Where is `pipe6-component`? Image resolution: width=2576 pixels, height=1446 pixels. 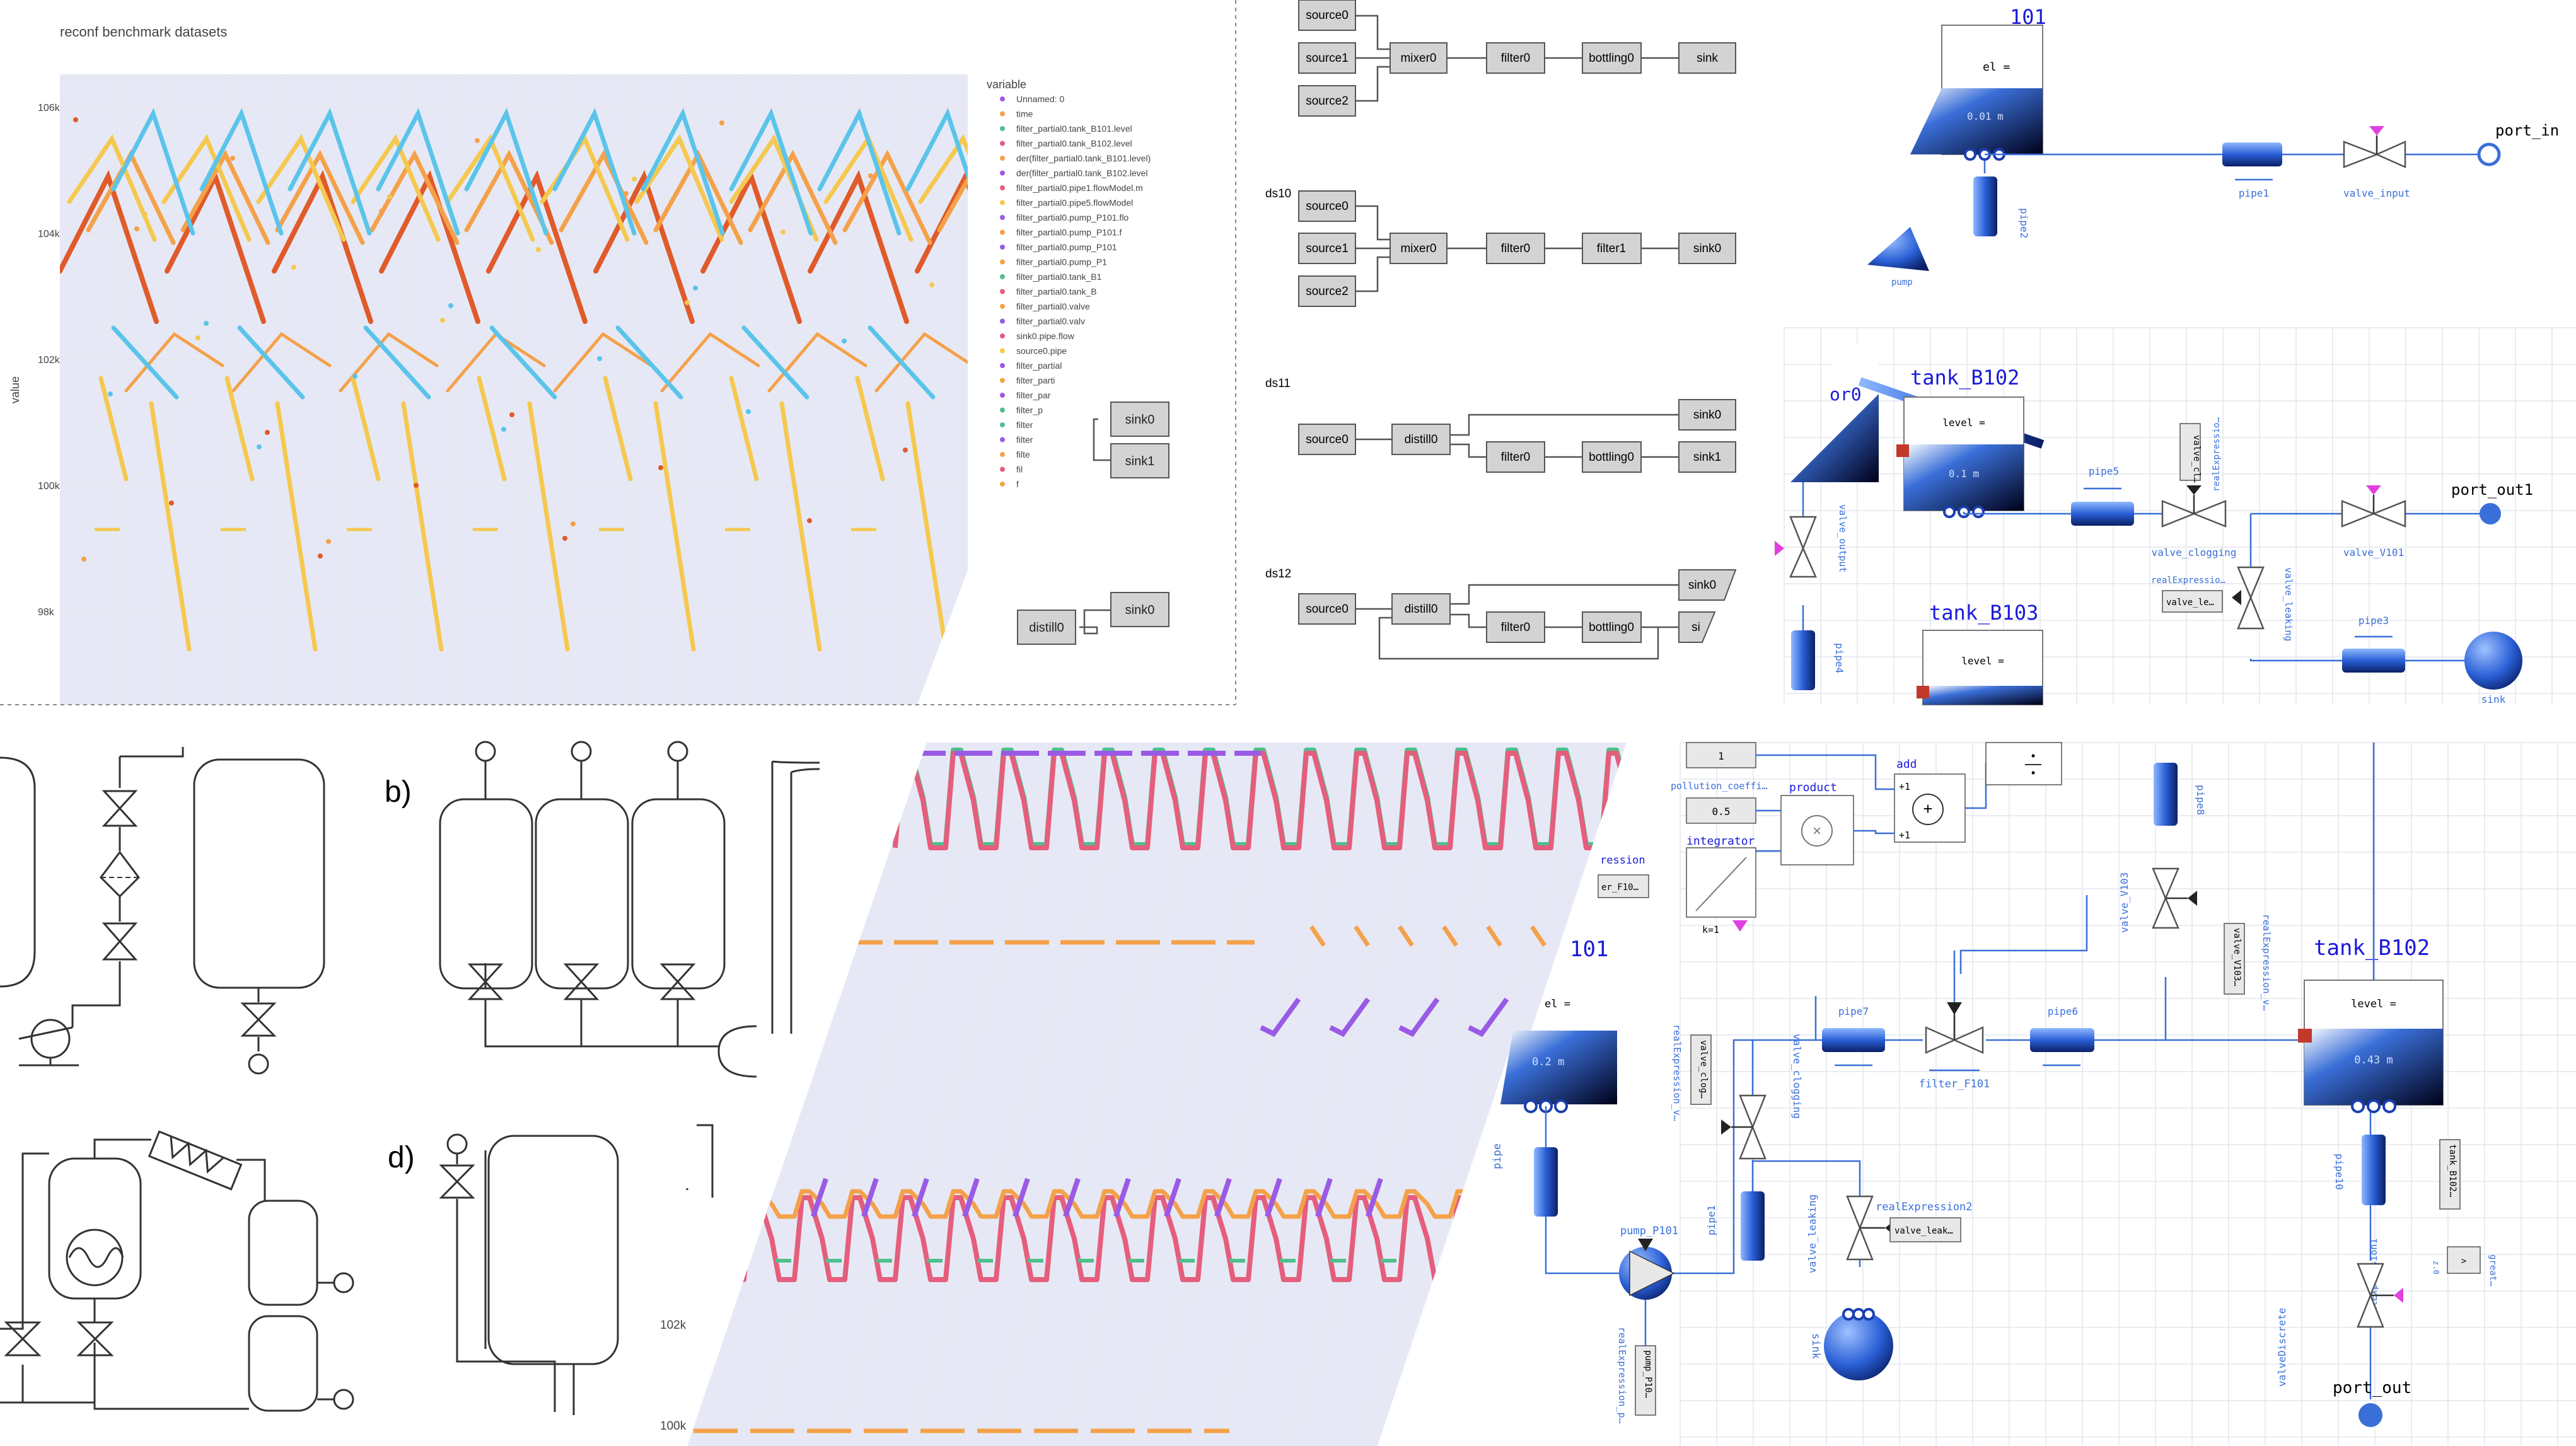
pipe6-component is located at coordinates (2062, 1040).